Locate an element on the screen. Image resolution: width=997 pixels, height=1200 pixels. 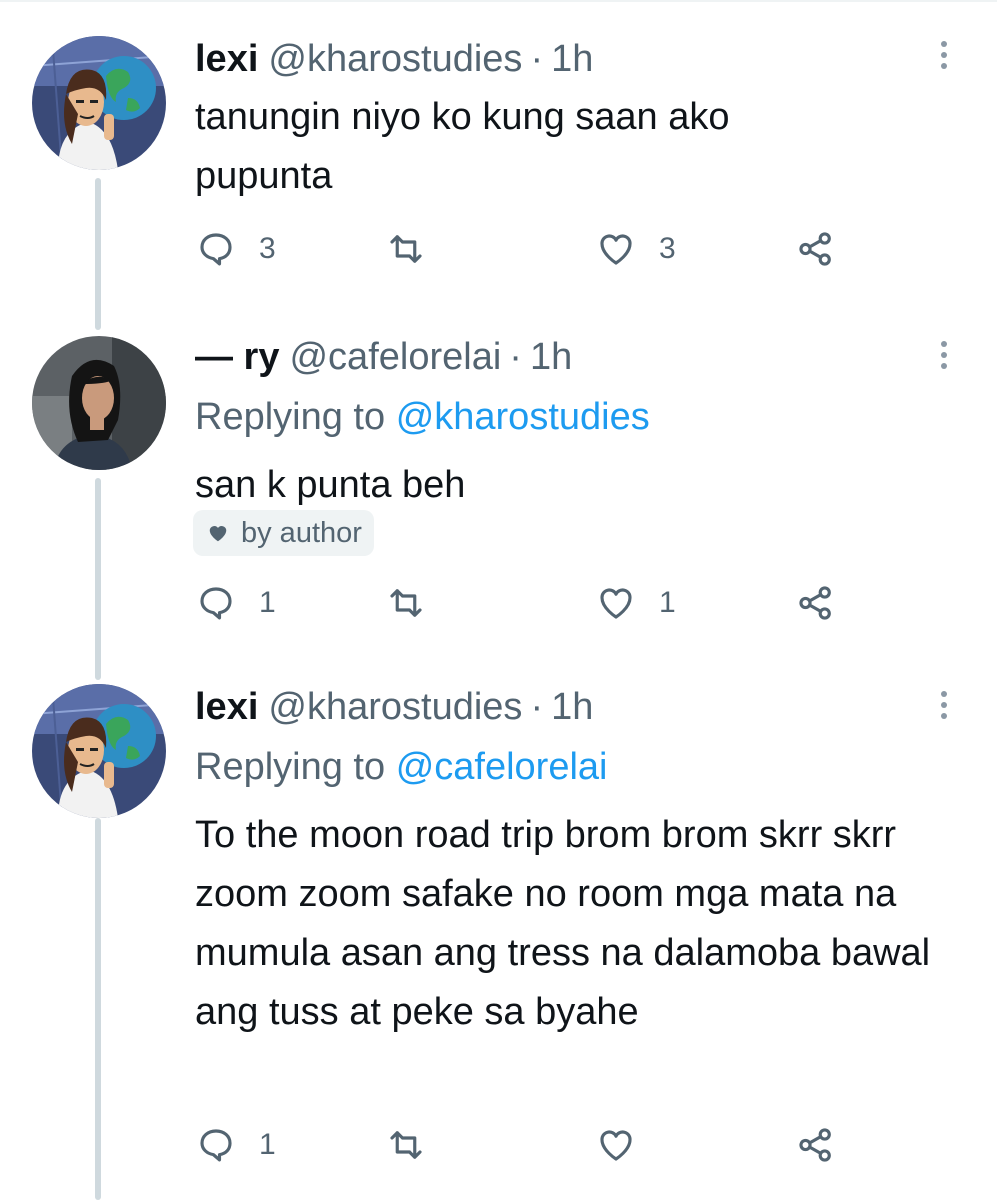
heart-filled-icon is located at coordinates (218, 534).